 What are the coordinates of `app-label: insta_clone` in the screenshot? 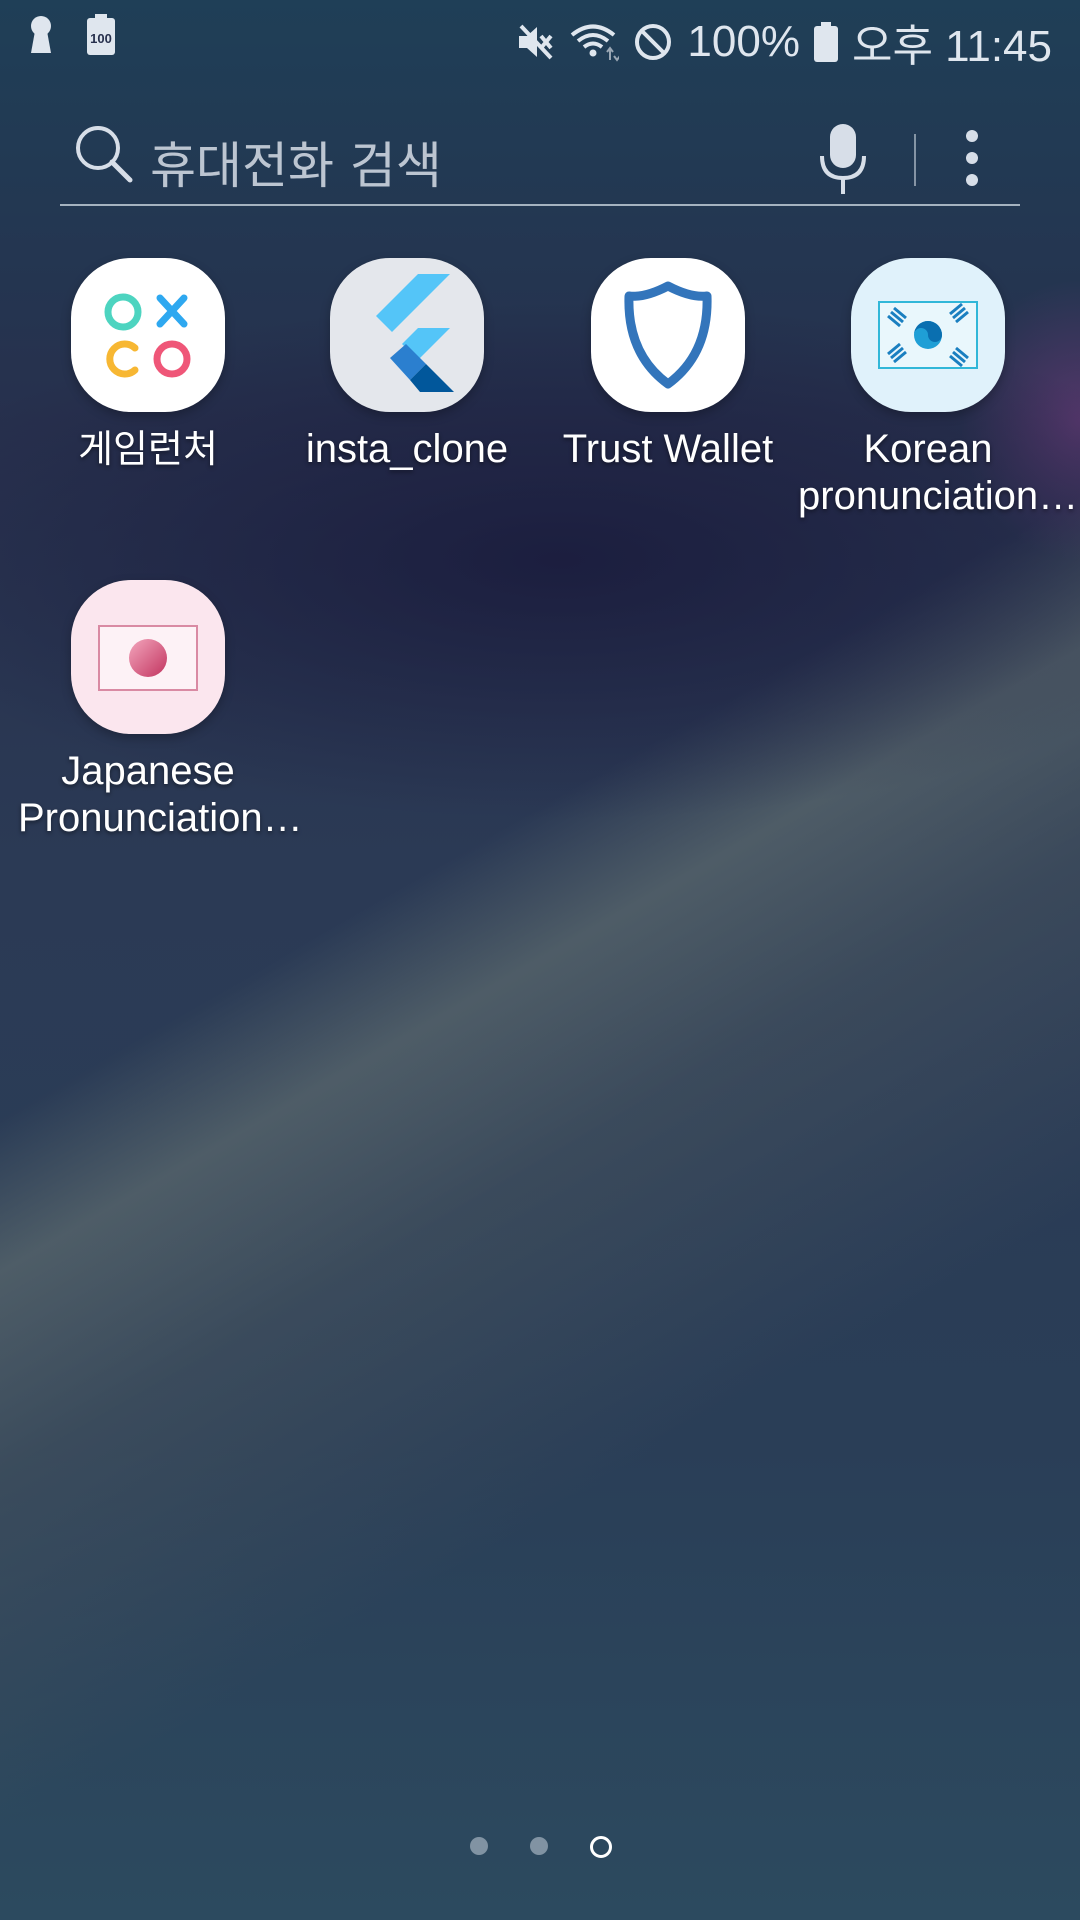 It's located at (407, 449).